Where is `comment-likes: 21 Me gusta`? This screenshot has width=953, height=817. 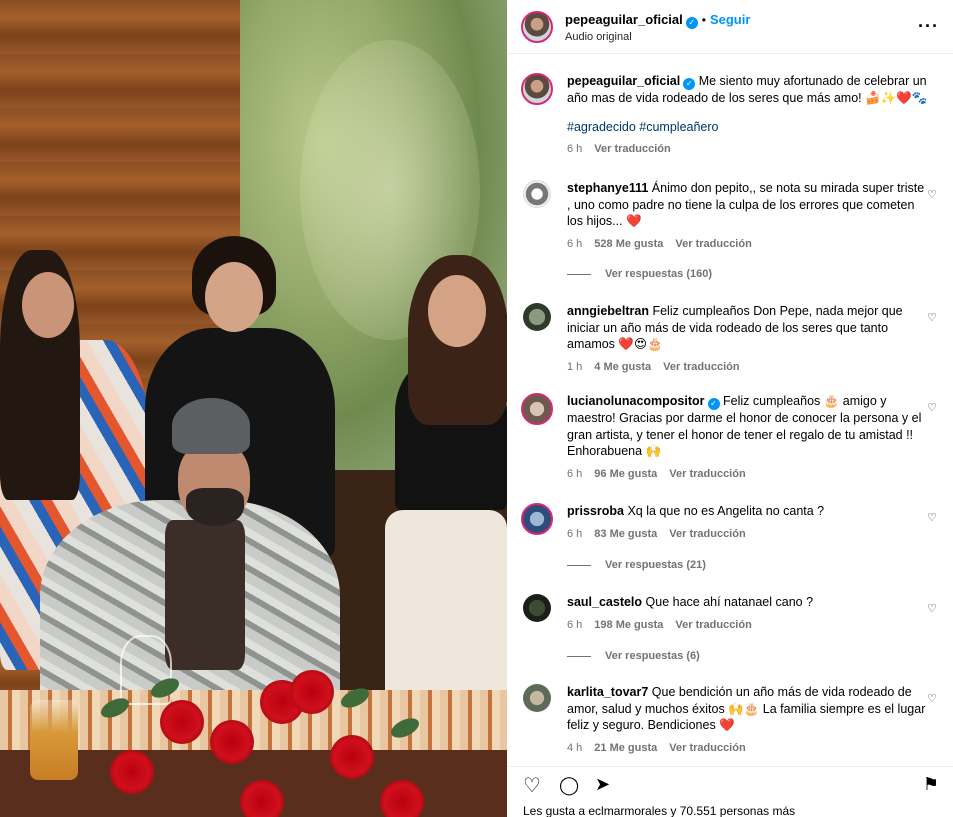 comment-likes: 21 Me gusta is located at coordinates (625, 748).